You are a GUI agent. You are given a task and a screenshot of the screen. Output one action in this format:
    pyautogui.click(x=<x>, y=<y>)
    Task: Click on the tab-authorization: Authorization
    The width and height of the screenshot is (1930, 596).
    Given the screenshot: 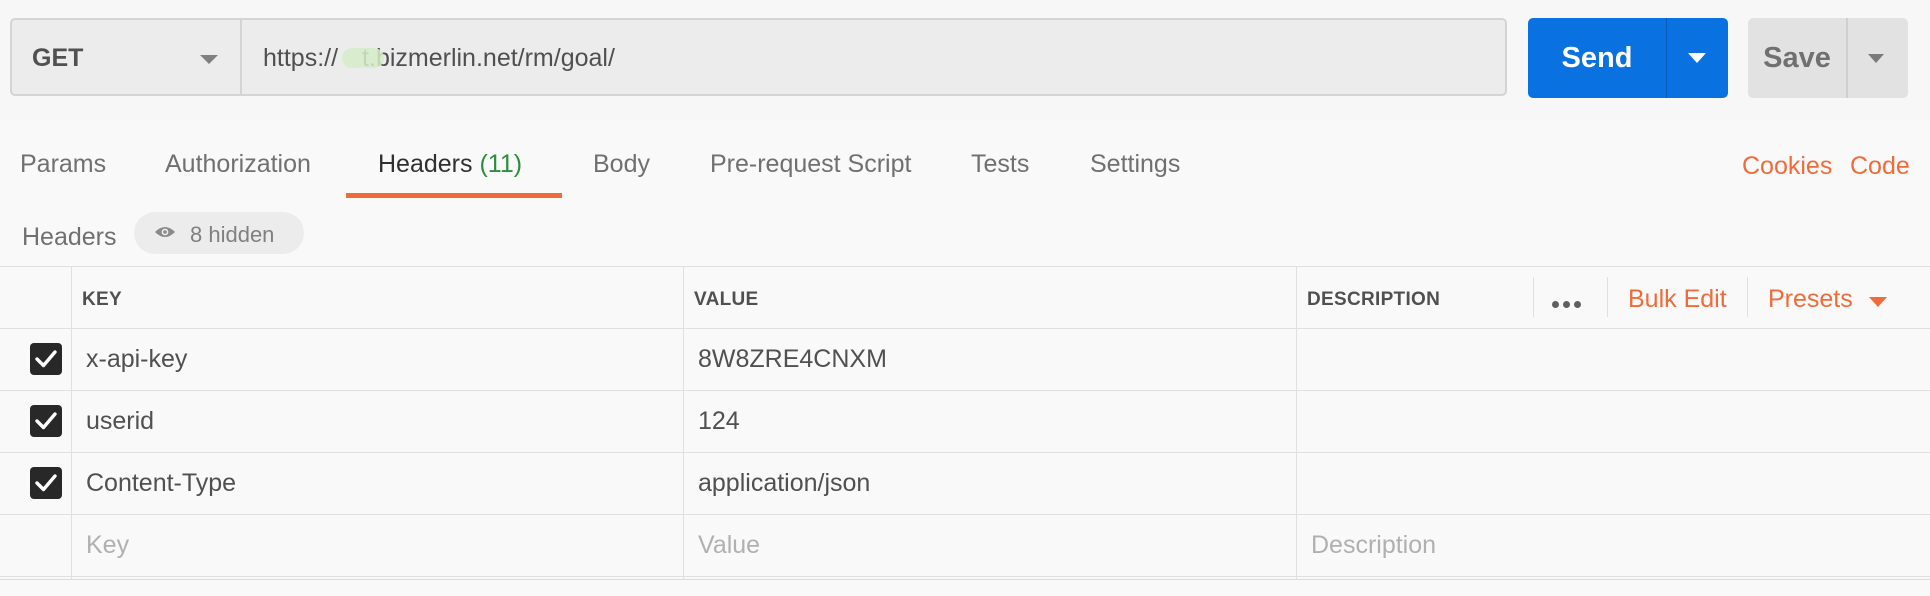 What is the action you would take?
    pyautogui.click(x=238, y=164)
    